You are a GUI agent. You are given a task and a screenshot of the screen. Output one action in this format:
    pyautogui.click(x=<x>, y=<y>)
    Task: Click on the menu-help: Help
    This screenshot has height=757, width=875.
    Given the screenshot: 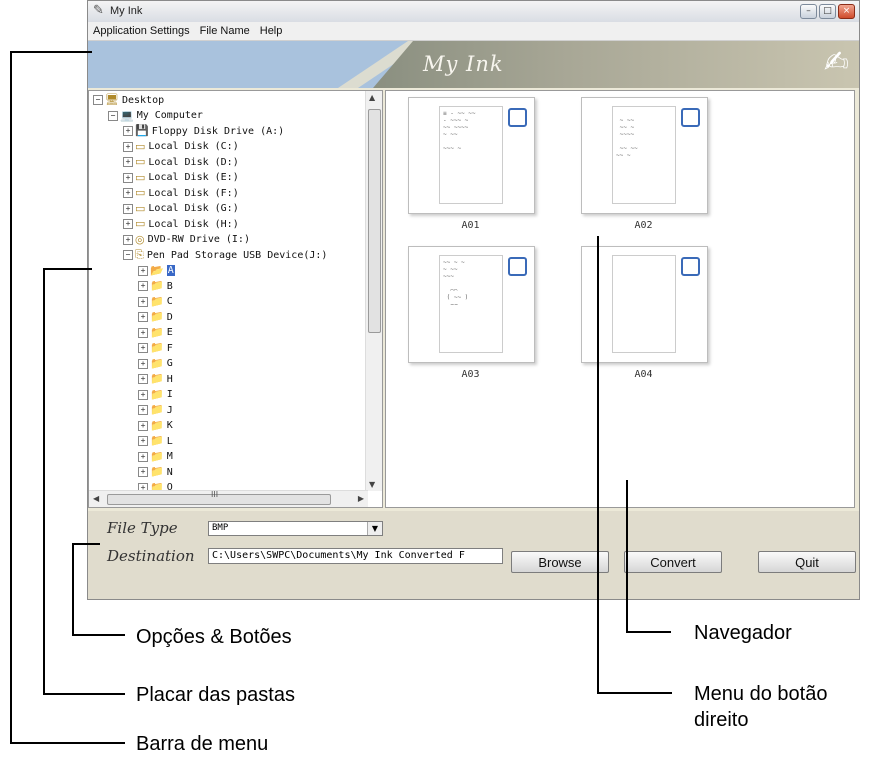 What is the action you would take?
    pyautogui.click(x=271, y=31)
    